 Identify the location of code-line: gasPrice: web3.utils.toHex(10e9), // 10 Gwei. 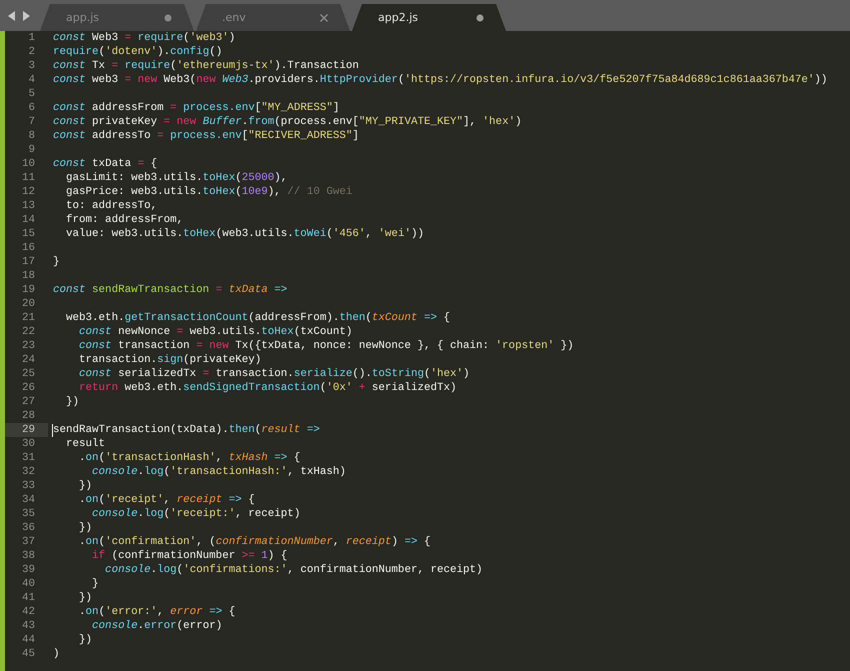
(208, 192).